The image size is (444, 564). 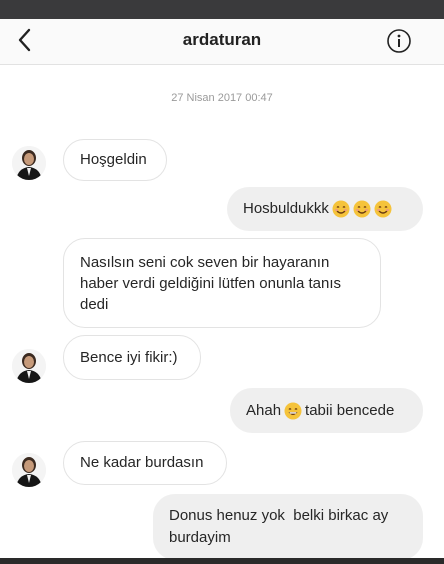 I want to click on chat-header: ardaturan, so click(x=222, y=42).